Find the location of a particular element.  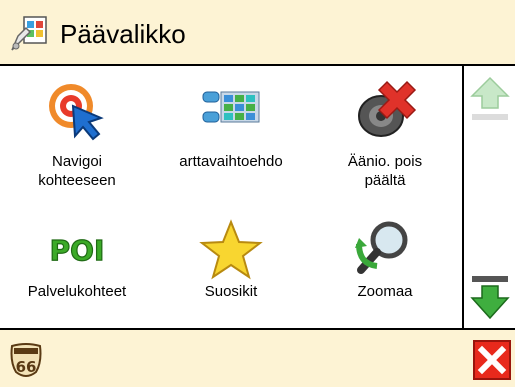

navigate-target-icon is located at coordinates (76, 112).